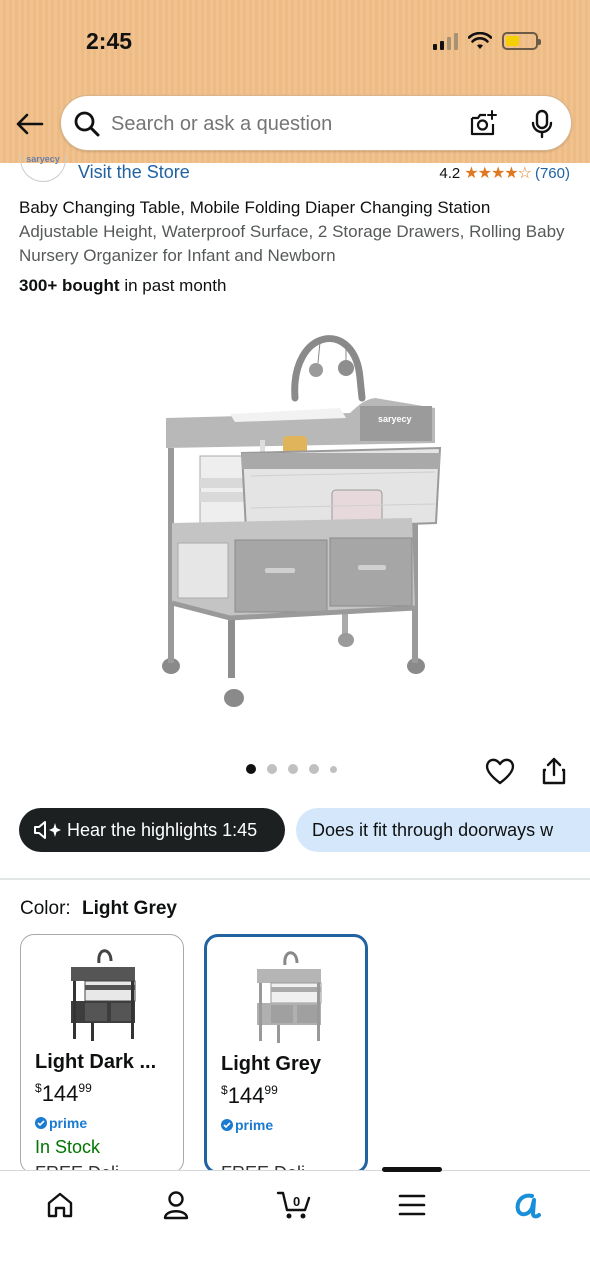  I want to click on wifi-icon, so click(480, 40).